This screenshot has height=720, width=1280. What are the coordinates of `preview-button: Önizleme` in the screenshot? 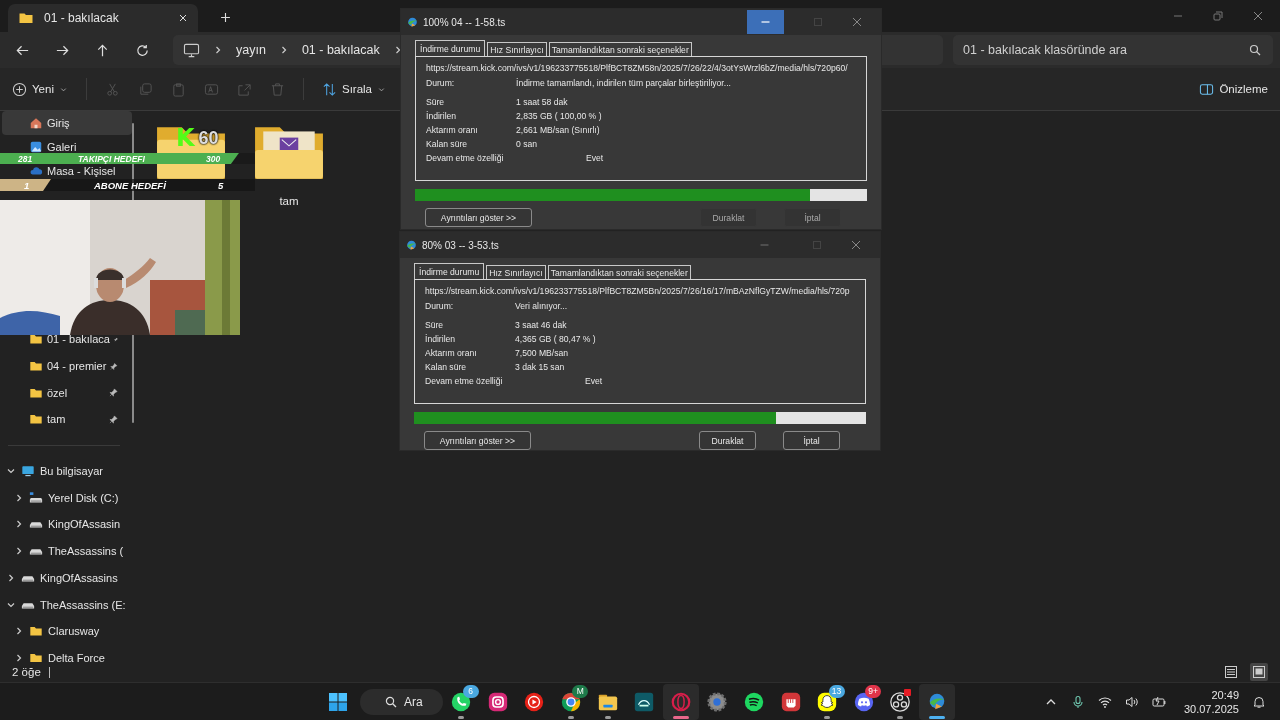 It's located at (1233, 89).